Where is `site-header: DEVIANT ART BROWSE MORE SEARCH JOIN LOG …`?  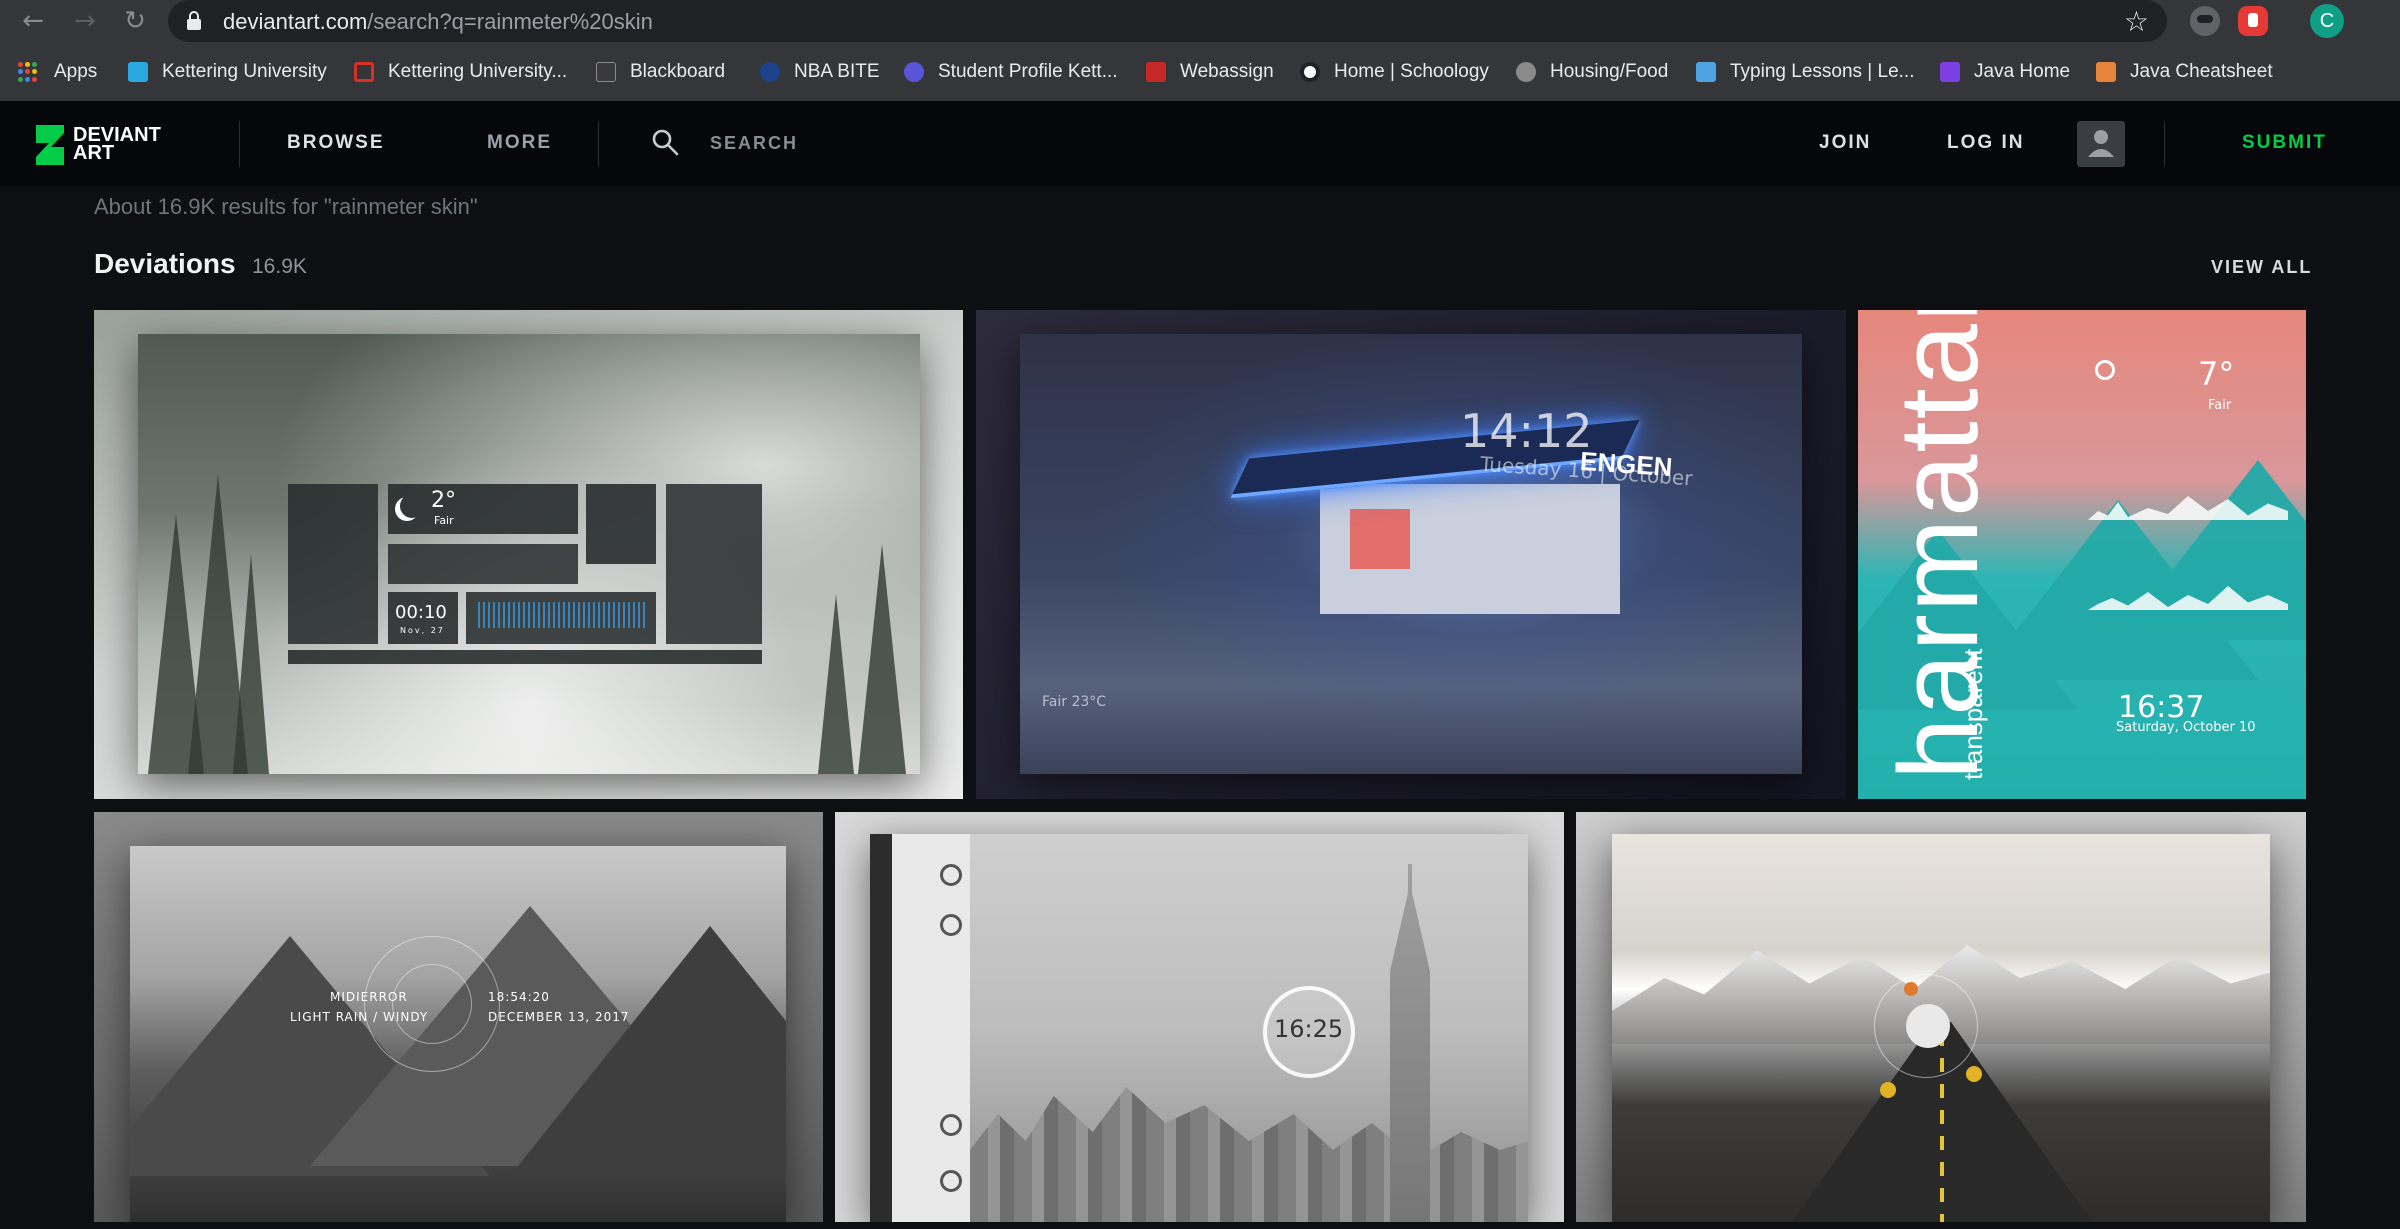
site-header: DEVIANT ART BROWSE MORE SEARCH JOIN LOG … is located at coordinates (1200, 144).